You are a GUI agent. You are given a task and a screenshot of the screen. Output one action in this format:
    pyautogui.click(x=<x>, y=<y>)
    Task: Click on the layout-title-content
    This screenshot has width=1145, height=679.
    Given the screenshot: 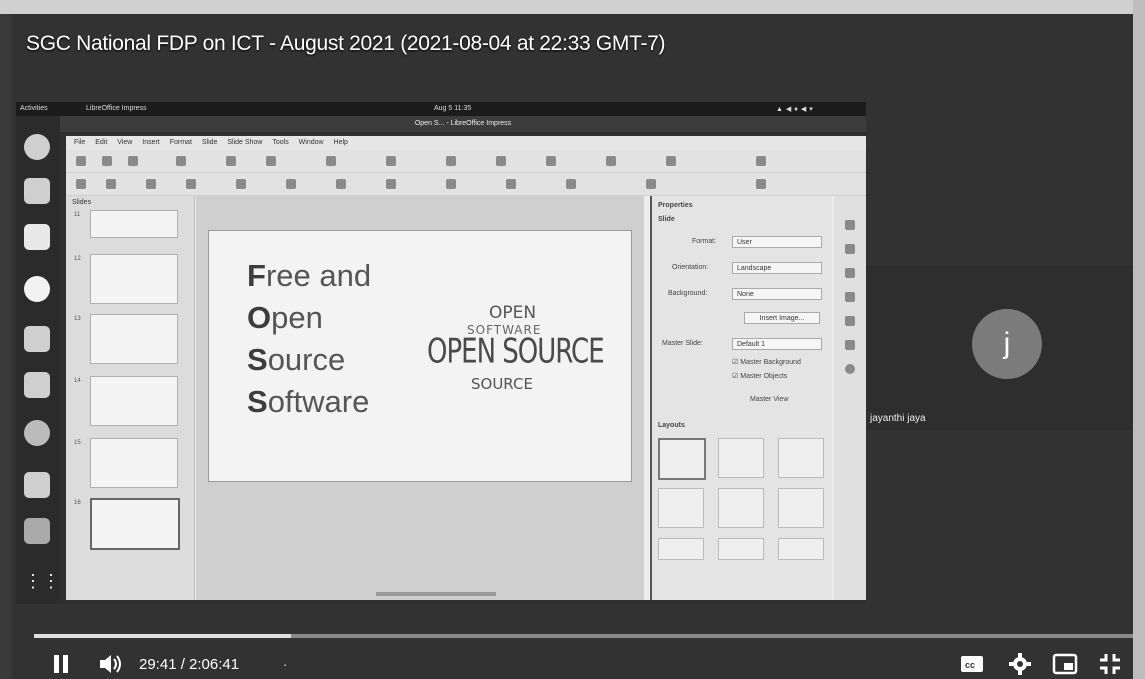 What is the action you would take?
    pyautogui.click(x=741, y=458)
    